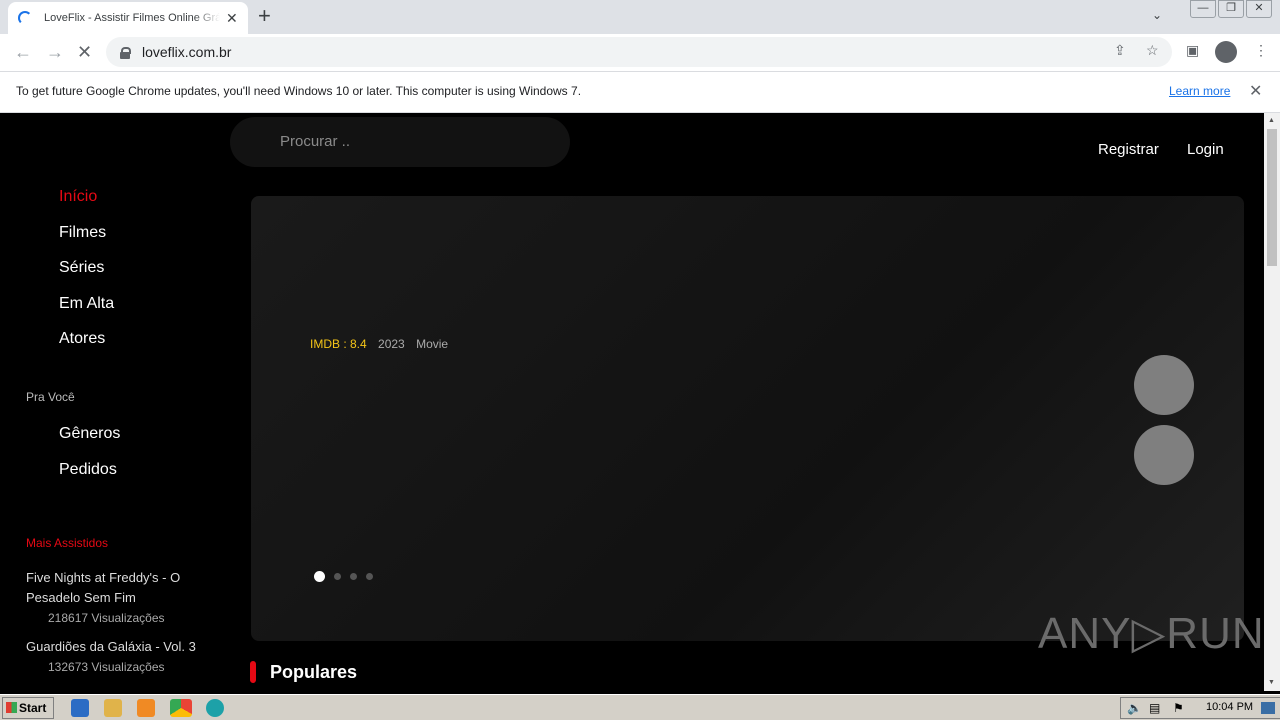 The height and width of the screenshot is (720, 1280). Describe the element at coordinates (1178, 708) in the screenshot. I see `action-center-flag-icon: ⚑` at that location.